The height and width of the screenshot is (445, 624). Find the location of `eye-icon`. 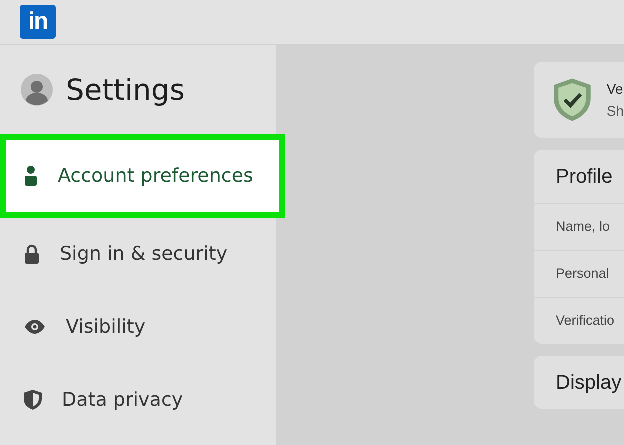

eye-icon is located at coordinates (35, 327).